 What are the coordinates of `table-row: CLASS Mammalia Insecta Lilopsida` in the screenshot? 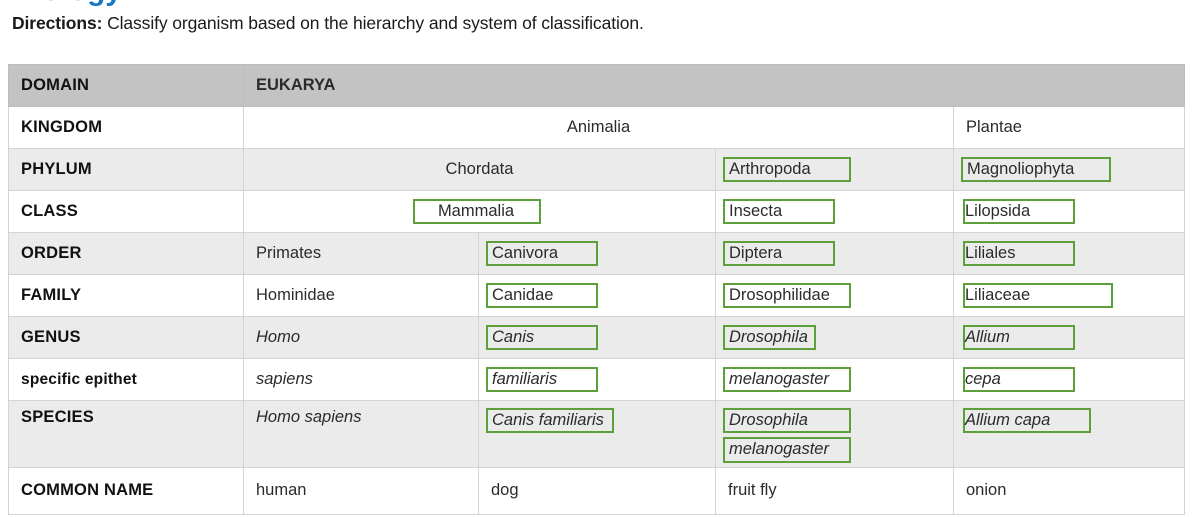 It's located at (597, 211).